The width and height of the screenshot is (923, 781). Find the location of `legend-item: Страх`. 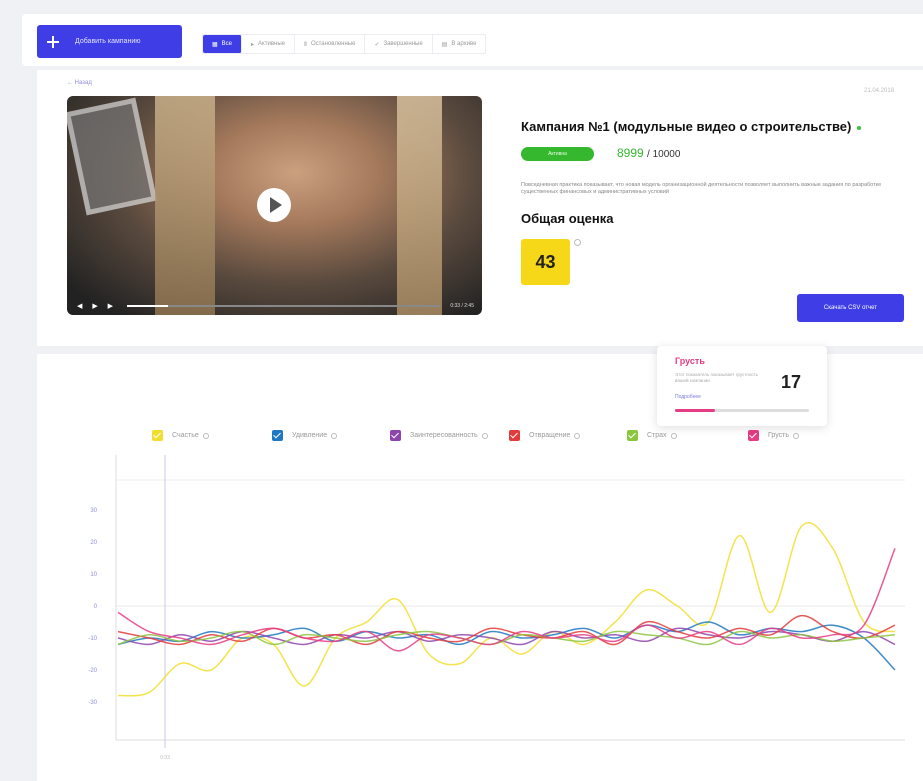

legend-item: Страх is located at coordinates (652, 435).